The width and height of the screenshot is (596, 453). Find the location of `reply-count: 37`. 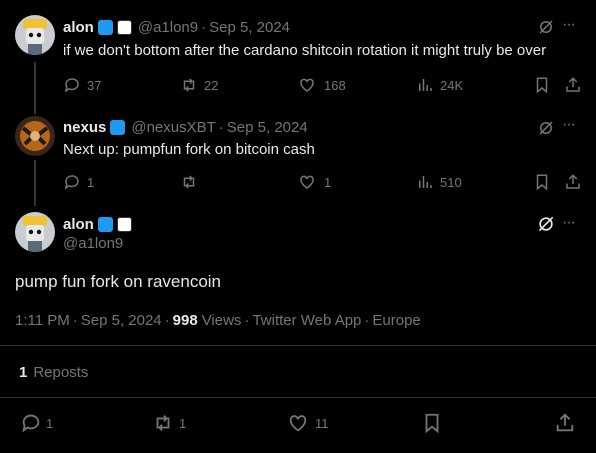

reply-count: 37 is located at coordinates (94, 85).